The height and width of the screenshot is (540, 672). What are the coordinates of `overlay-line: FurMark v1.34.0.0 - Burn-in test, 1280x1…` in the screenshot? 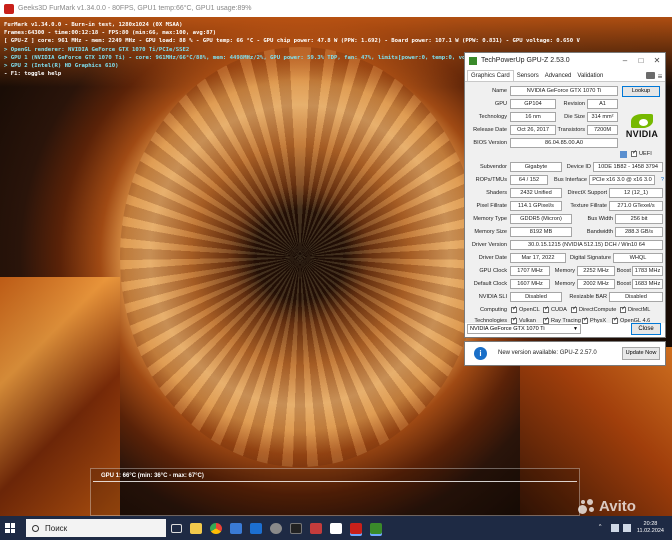 It's located at (93, 25).